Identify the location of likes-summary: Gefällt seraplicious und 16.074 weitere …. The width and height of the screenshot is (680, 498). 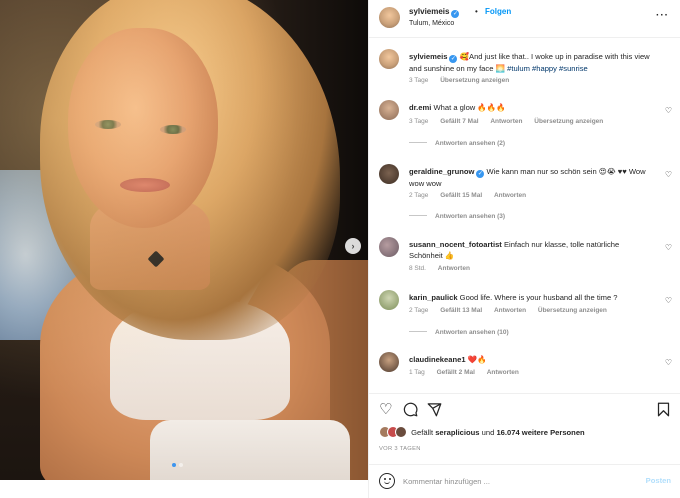
(529, 432).